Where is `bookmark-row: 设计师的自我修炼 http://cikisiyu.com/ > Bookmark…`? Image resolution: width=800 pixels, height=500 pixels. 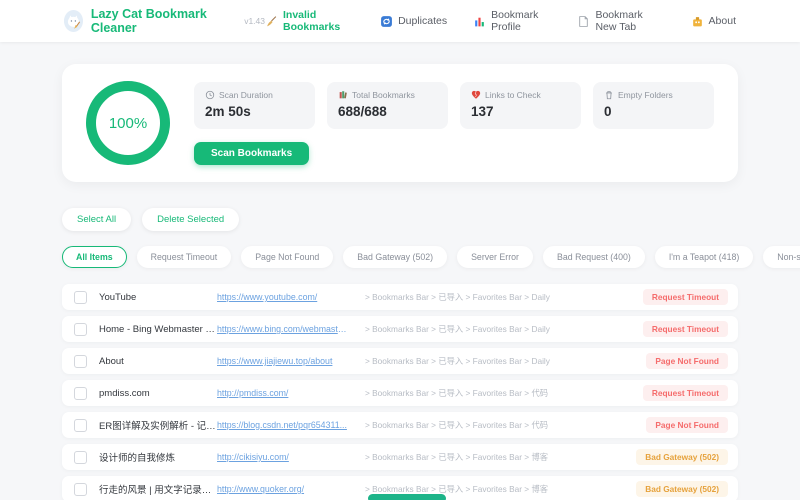
bookmark-row: 设计师的自我修炼 http://cikisiyu.com/ > Bookmark… is located at coordinates (400, 457).